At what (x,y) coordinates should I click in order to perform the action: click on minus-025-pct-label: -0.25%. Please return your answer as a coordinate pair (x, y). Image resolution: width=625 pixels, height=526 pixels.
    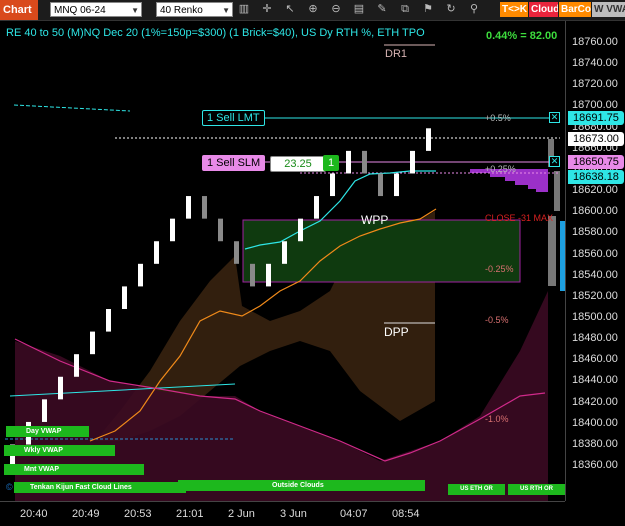
    Looking at the image, I should click on (499, 269).